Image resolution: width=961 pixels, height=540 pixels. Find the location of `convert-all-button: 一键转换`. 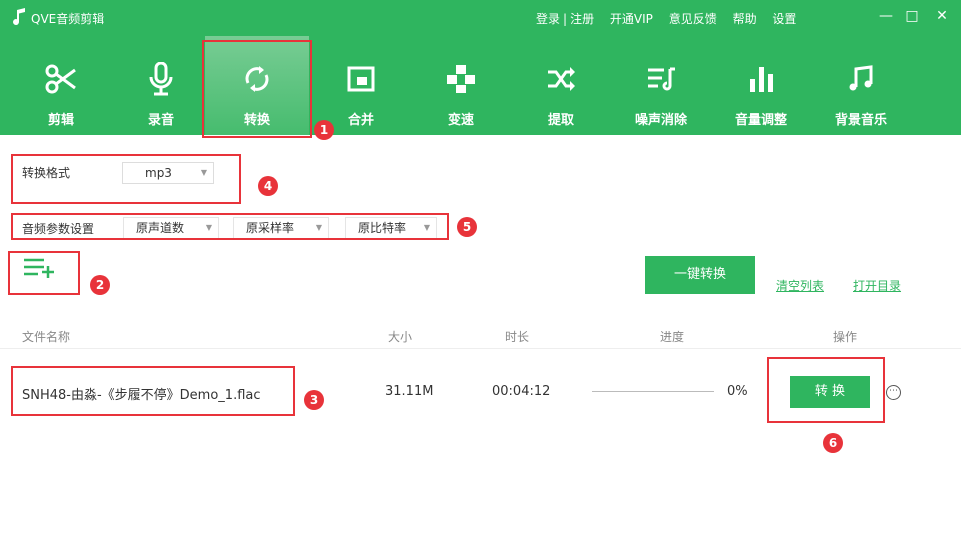

convert-all-button: 一键转换 is located at coordinates (700, 275).